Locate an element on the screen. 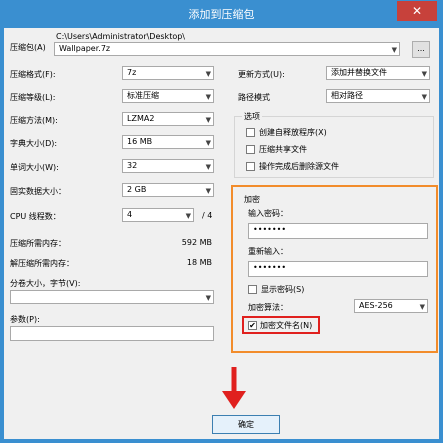 This screenshot has height=443, width=443. method-select: LZMA2 ▼ is located at coordinates (168, 119).